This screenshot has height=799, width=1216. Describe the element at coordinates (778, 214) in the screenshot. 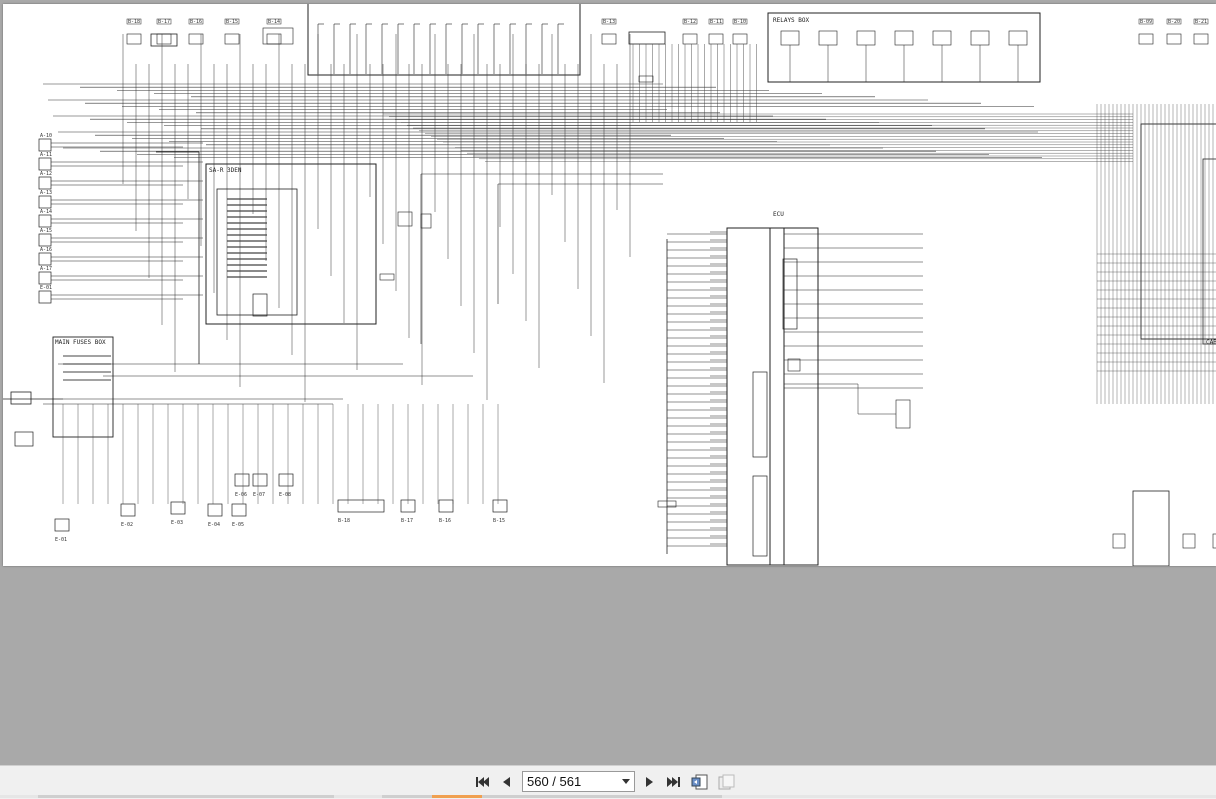

I see `ecu-label: ECU` at that location.